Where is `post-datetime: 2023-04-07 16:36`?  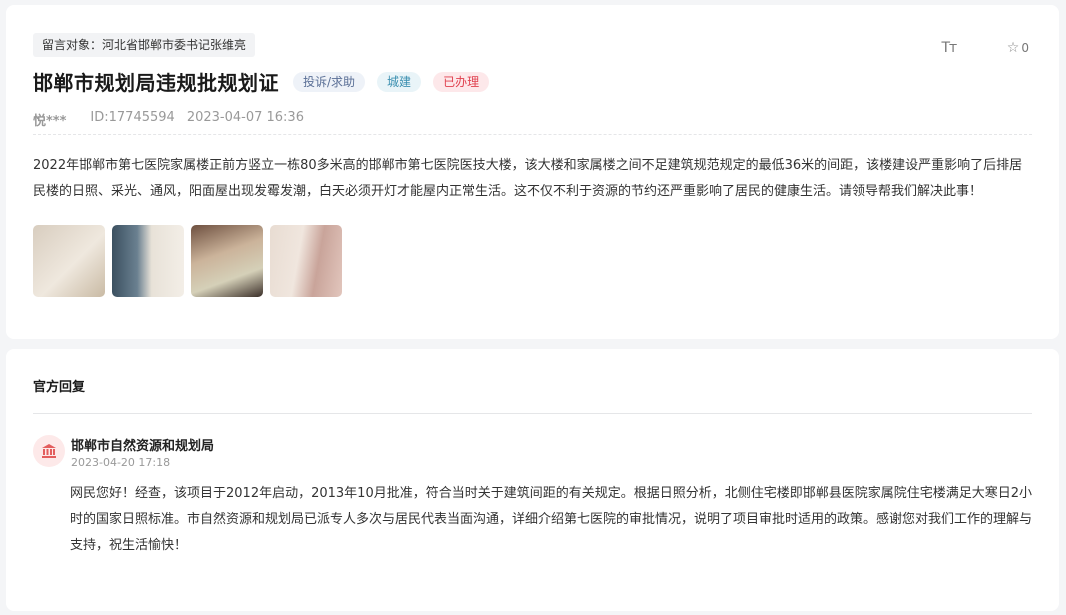
post-datetime: 2023-04-07 16:36 is located at coordinates (245, 117).